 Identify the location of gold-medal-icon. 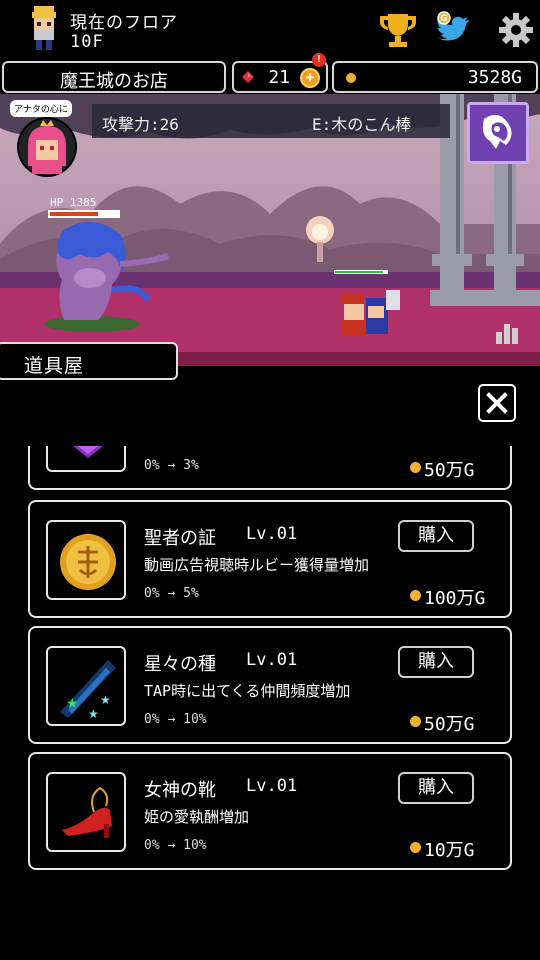
(88, 562).